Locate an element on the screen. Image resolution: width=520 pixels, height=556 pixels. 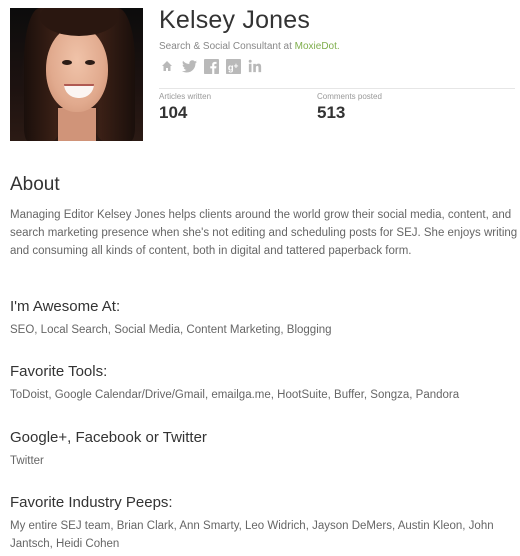
comments-count: 513 is located at coordinates (331, 112).